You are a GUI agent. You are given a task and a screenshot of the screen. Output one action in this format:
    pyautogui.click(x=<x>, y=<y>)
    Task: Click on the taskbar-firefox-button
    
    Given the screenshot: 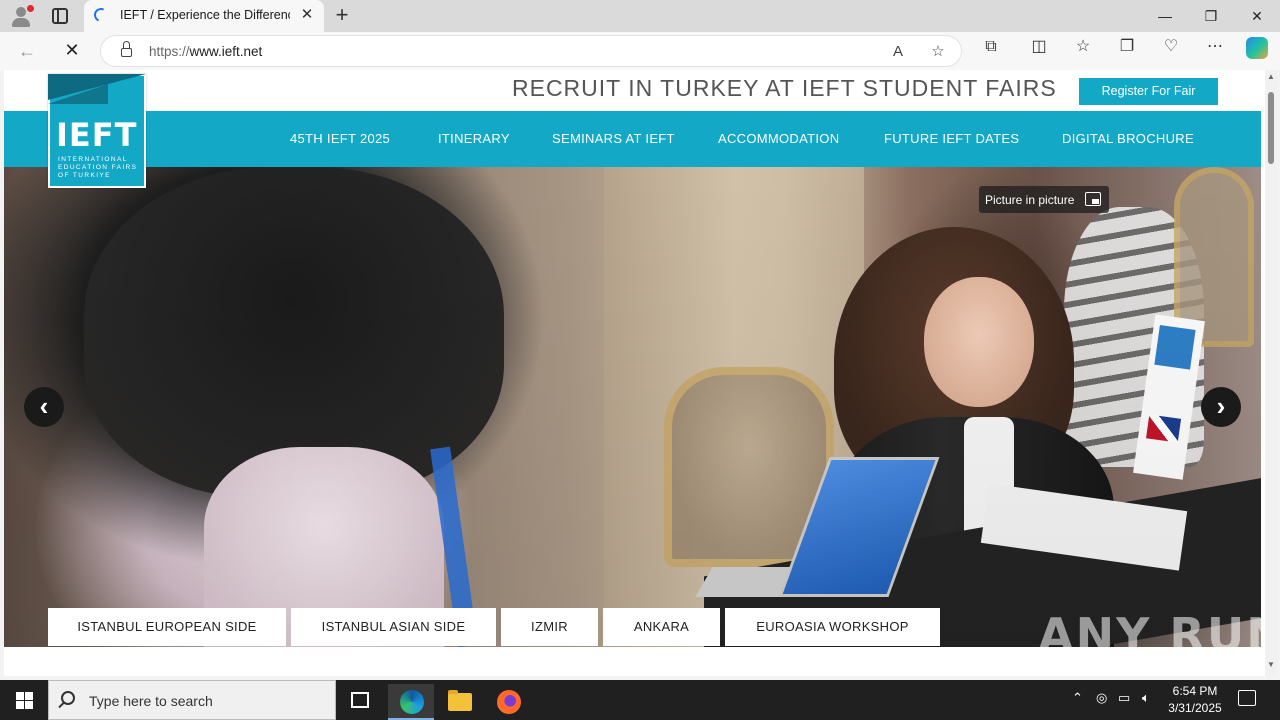 What is the action you would take?
    pyautogui.click(x=508, y=702)
    